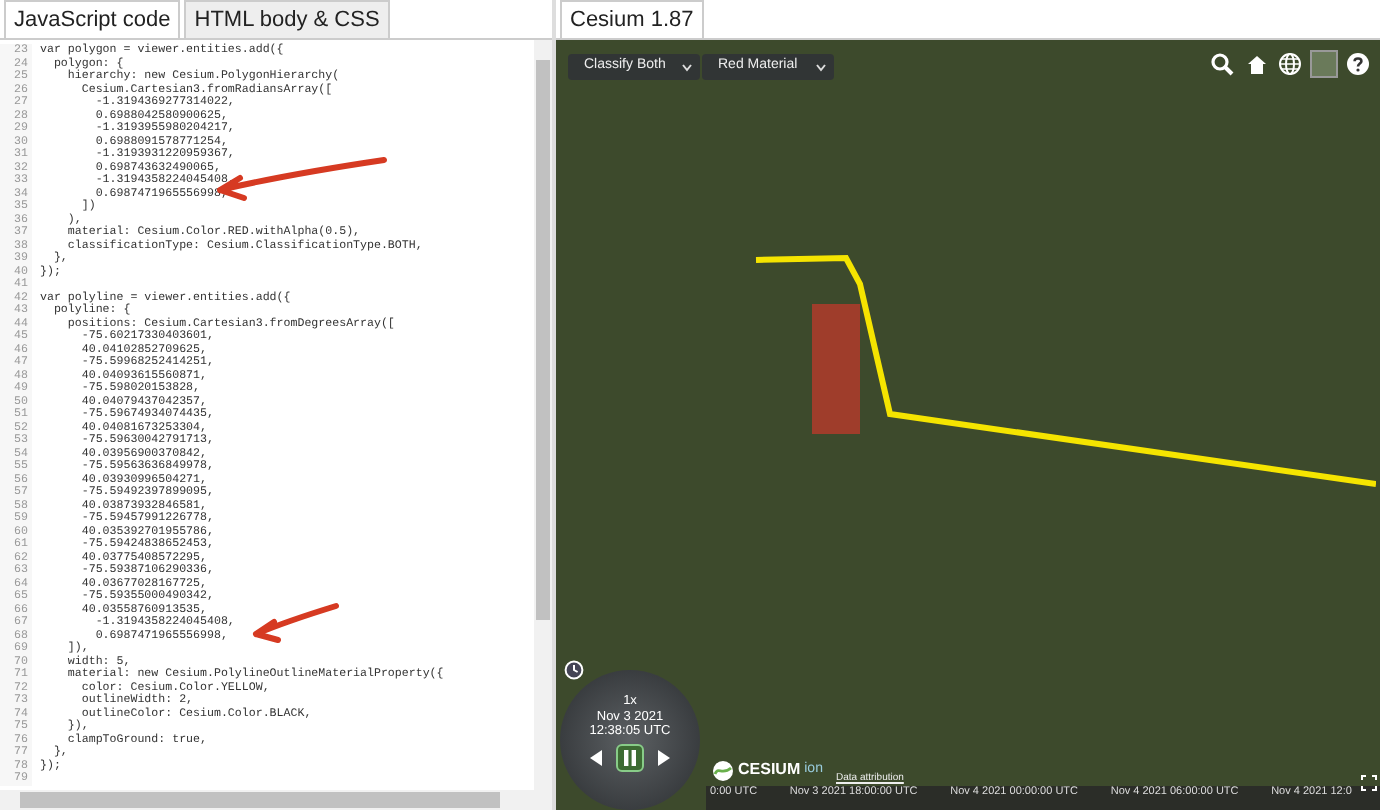  Describe the element at coordinates (1324, 64) in the screenshot. I see `layer-thumbnail` at that location.